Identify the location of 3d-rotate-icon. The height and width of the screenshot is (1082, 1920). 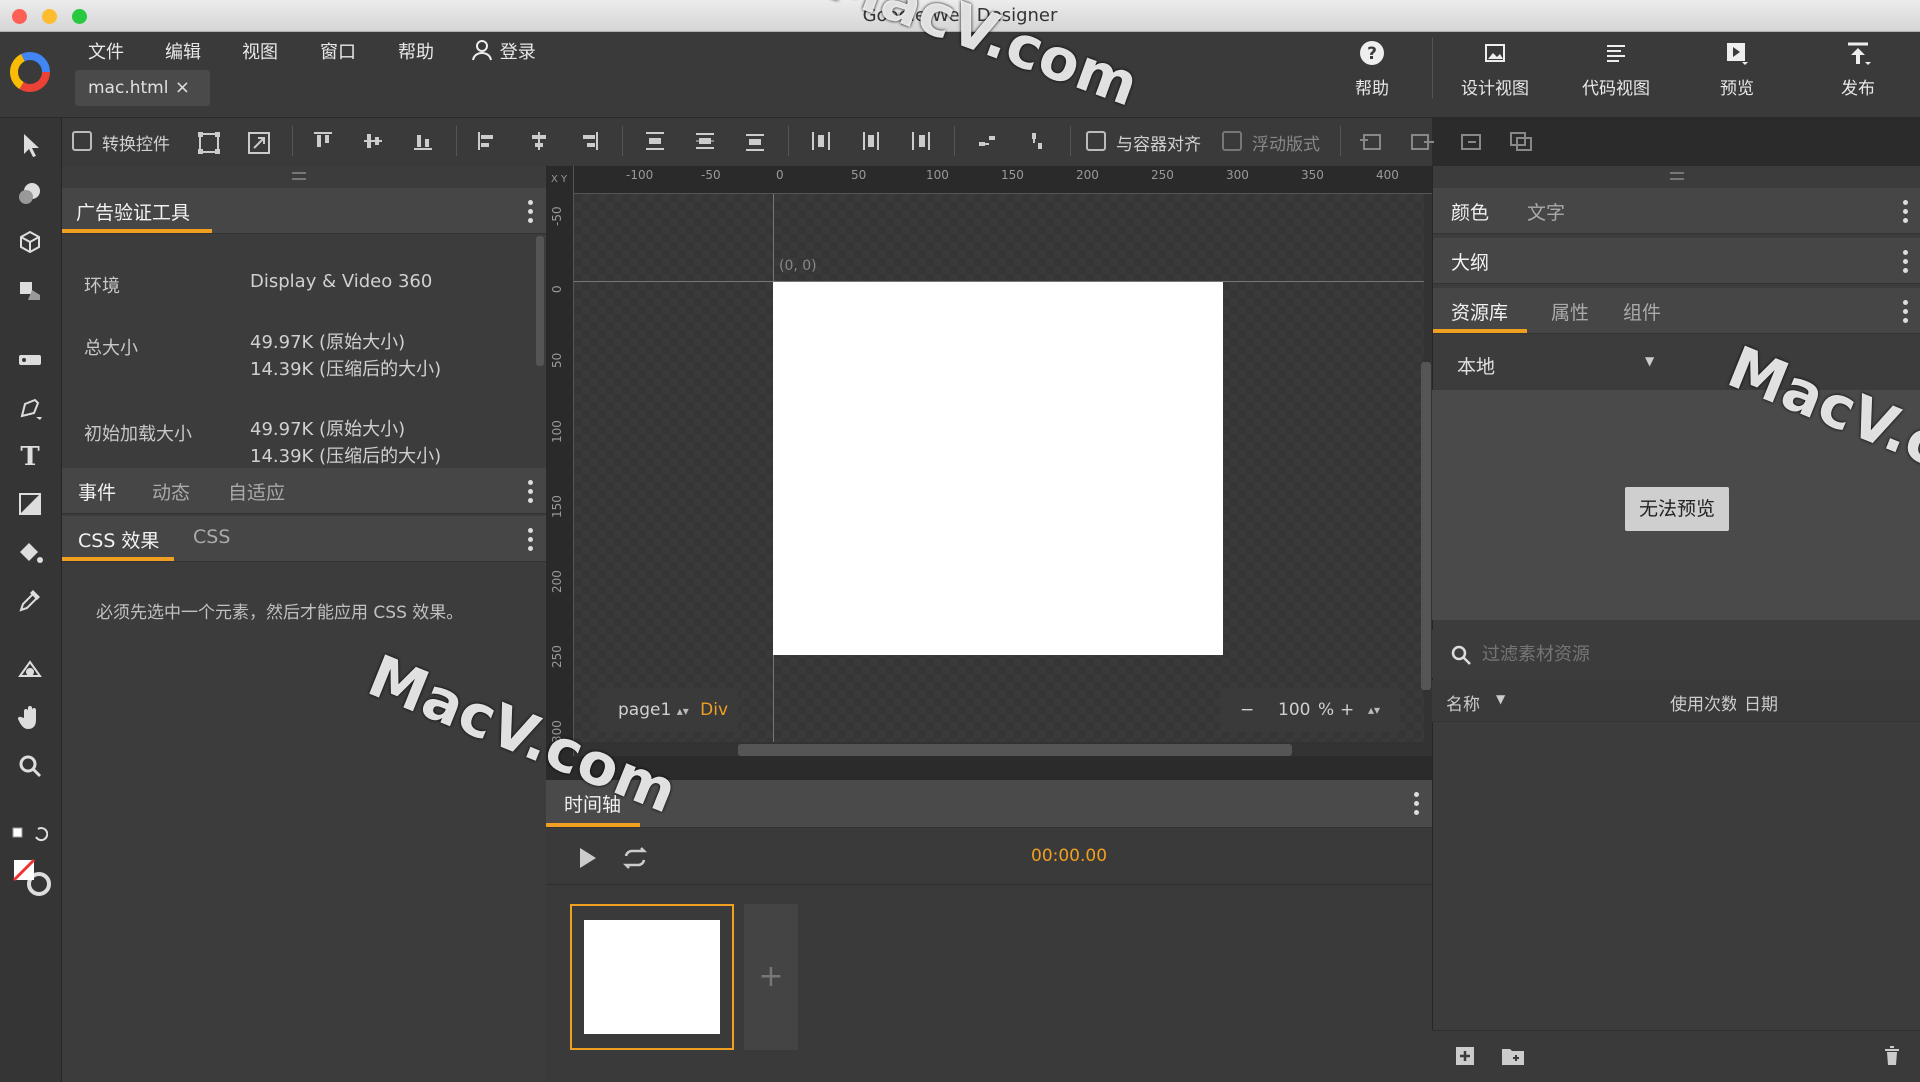
(30, 670).